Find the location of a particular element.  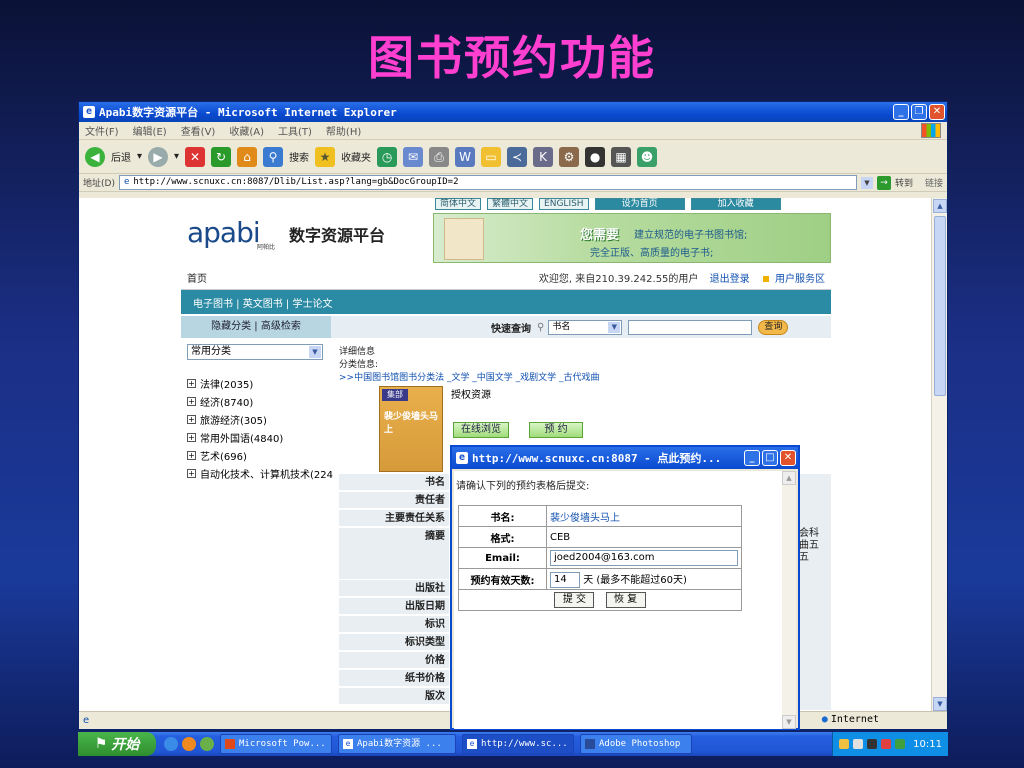

refresh-icon: ↻ is located at coordinates (221, 156).